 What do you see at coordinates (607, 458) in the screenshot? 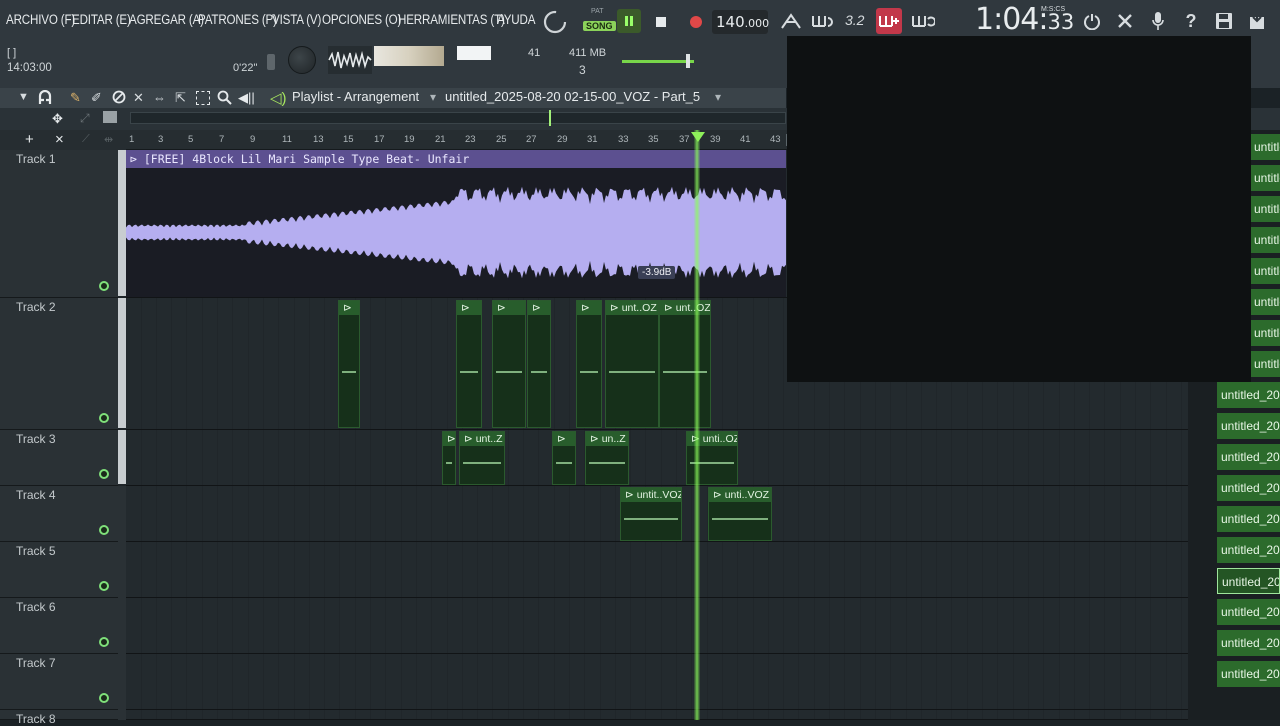
I see `pattern-clip: ⊳ un..Z` at bounding box center [607, 458].